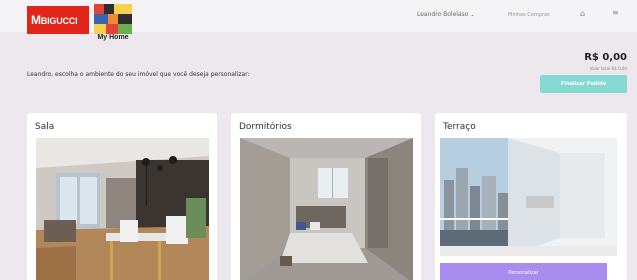 The height and width of the screenshot is (280, 637). I want to click on logo-initial: M, so click(36, 20).